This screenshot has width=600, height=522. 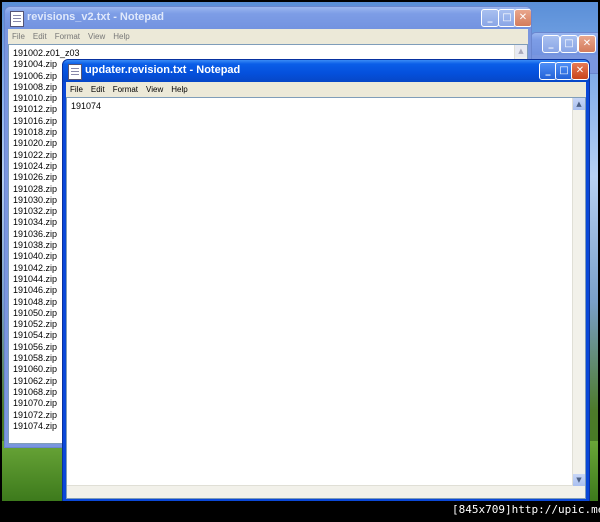 What do you see at coordinates (569, 44) in the screenshot?
I see `third-window-maximize-button: □` at bounding box center [569, 44].